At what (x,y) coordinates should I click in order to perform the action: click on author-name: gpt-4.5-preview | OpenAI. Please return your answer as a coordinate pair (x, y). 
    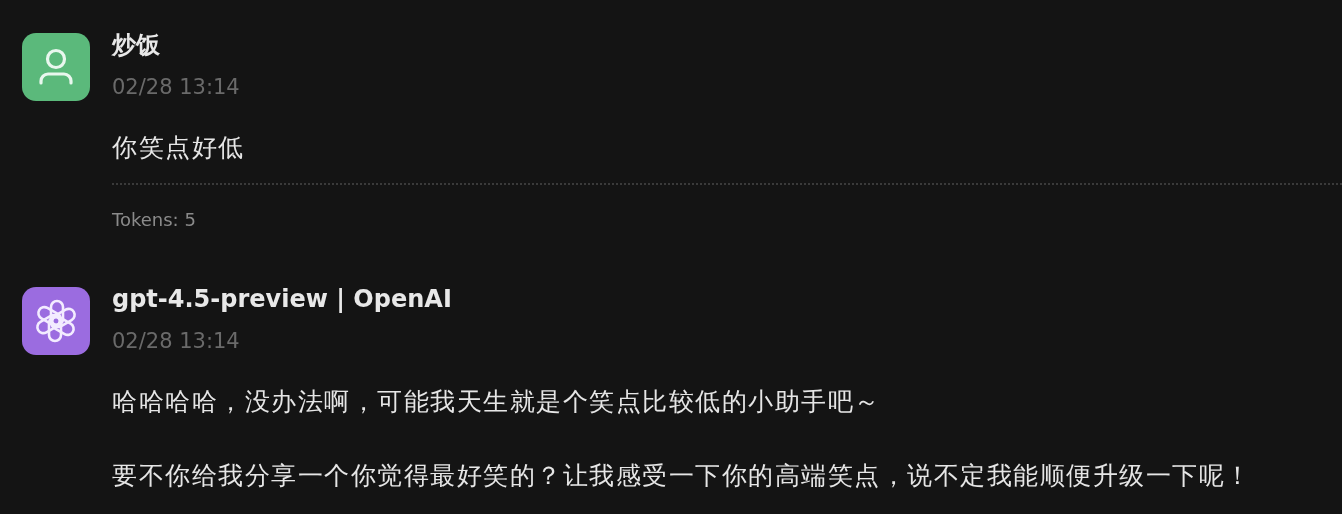
    Looking at the image, I should click on (282, 299).